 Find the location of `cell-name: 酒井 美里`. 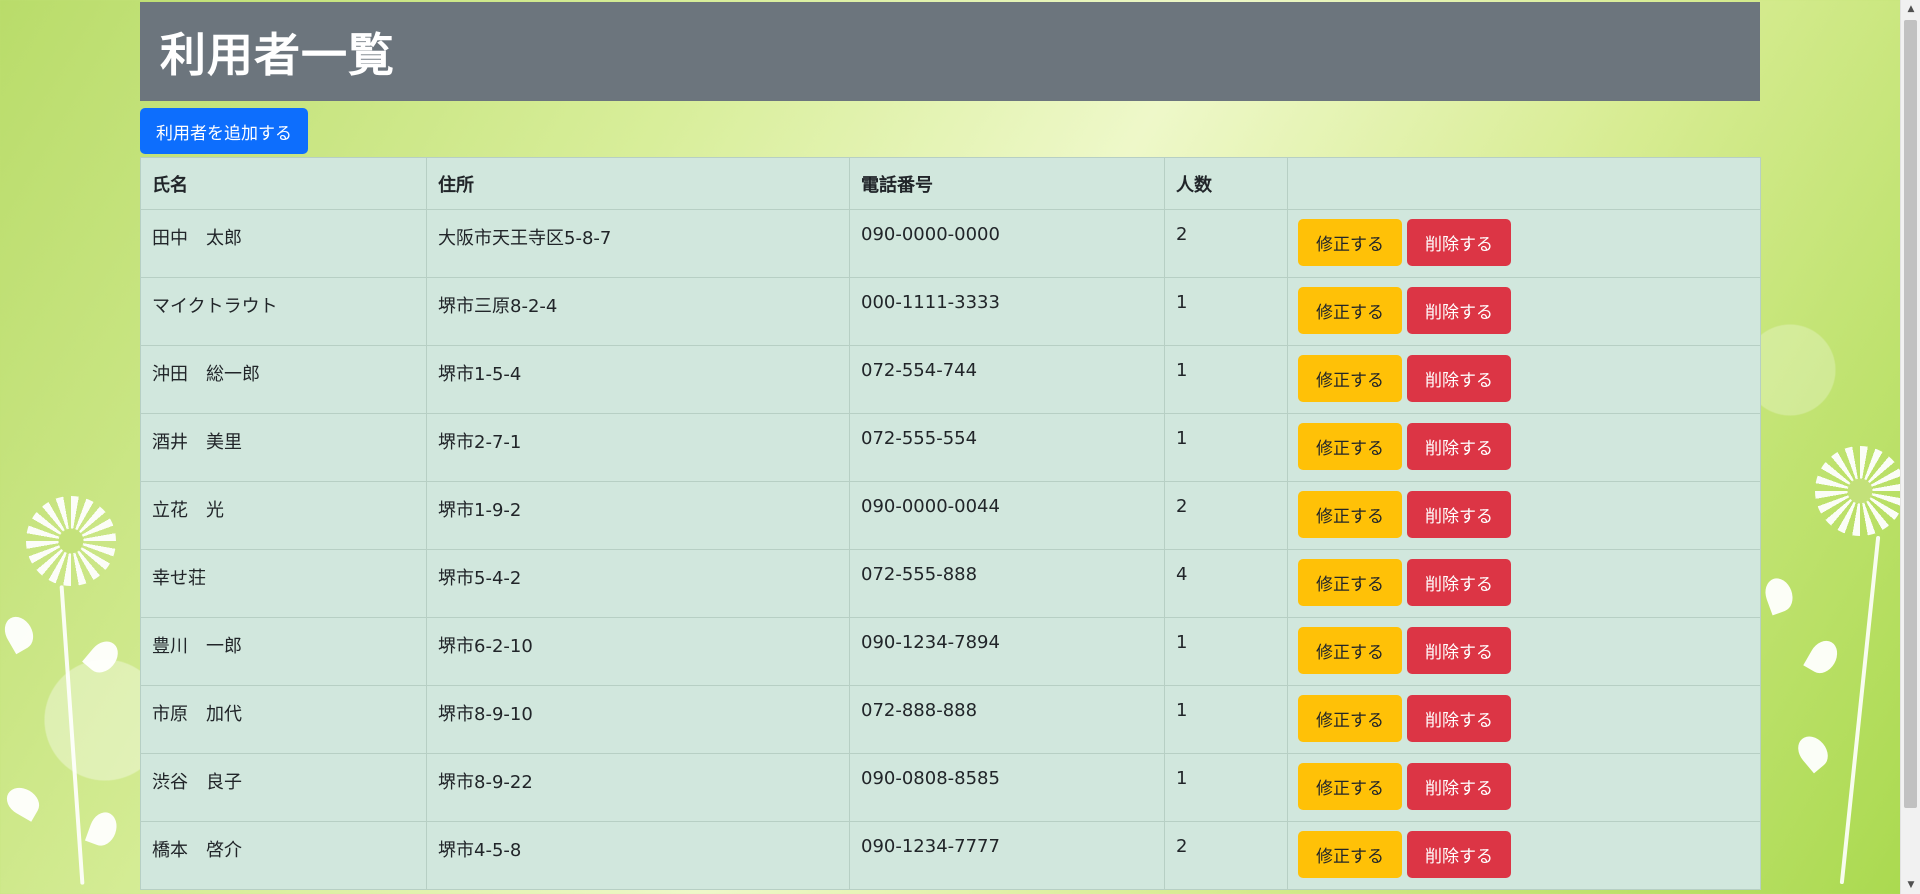

cell-name: 酒井 美里 is located at coordinates (283, 447).